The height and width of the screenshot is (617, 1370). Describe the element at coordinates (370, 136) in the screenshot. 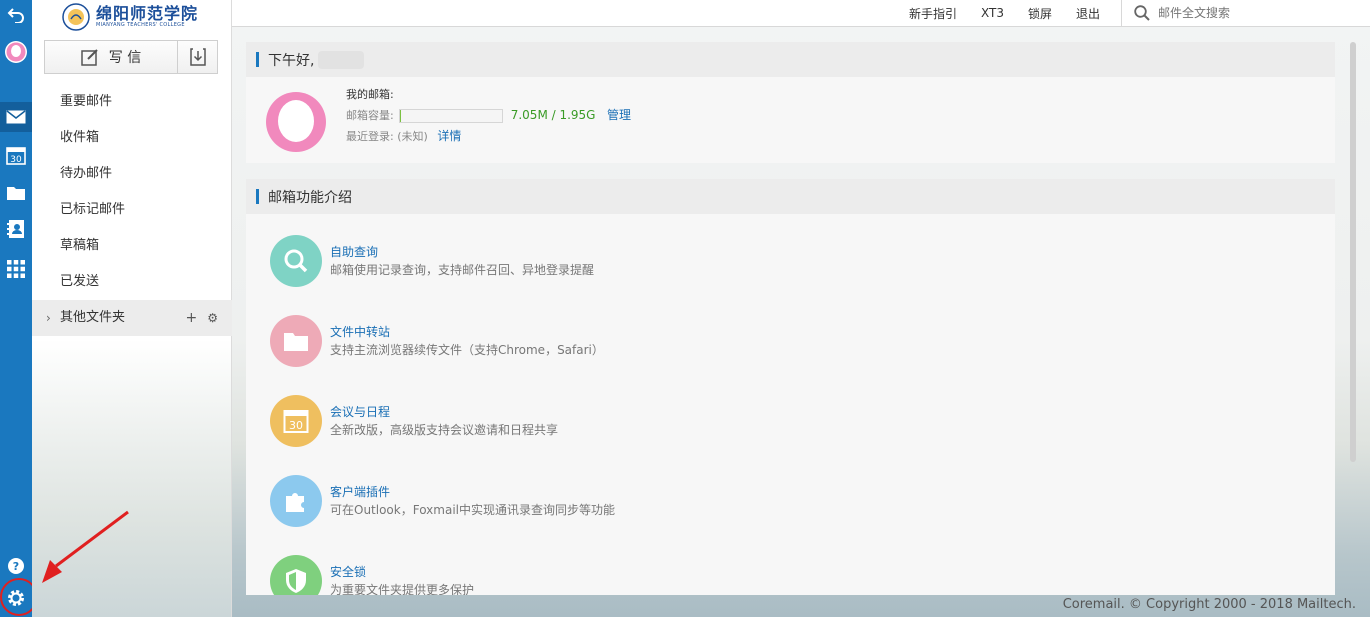

I see `last-login-label: 最近登录:` at that location.